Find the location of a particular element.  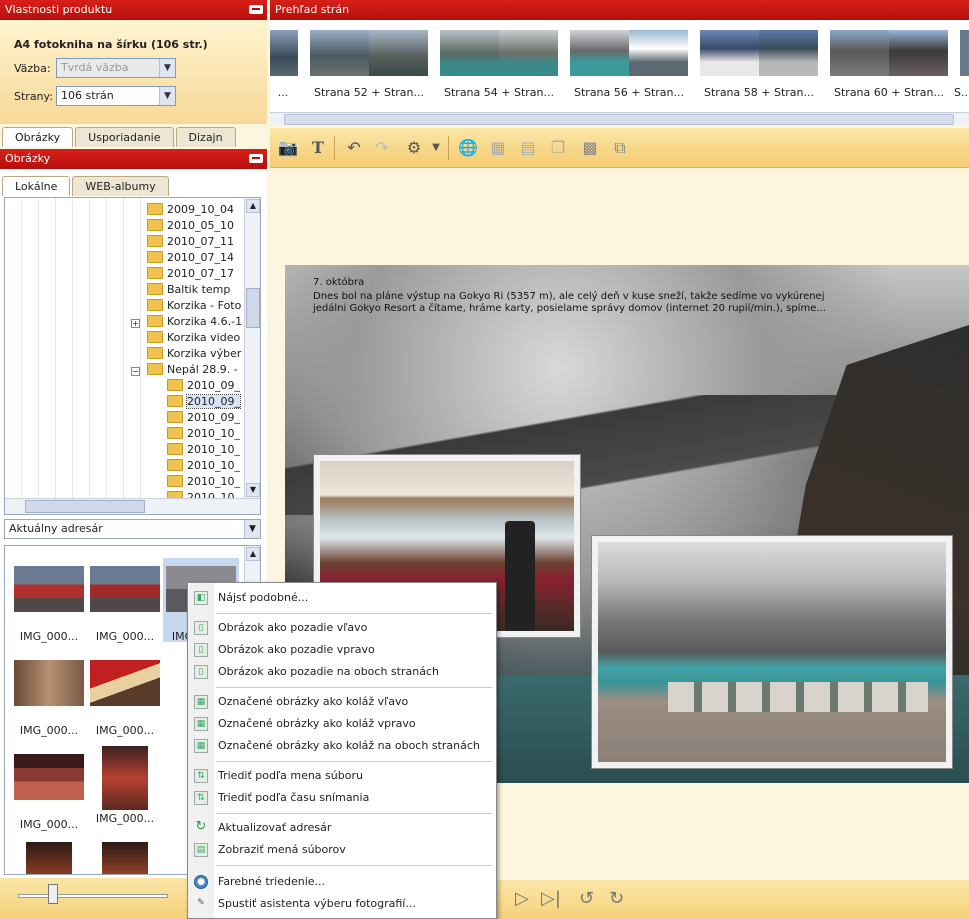

pages-row: Strany: is located at coordinates (35, 96).